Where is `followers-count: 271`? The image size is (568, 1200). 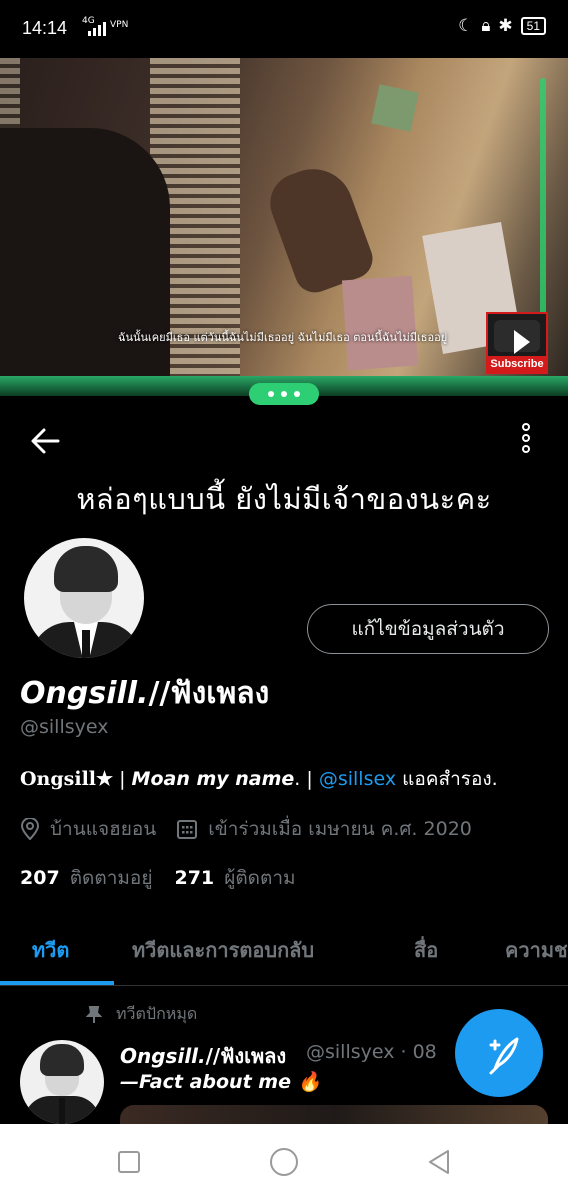 followers-count: 271 is located at coordinates (194, 878).